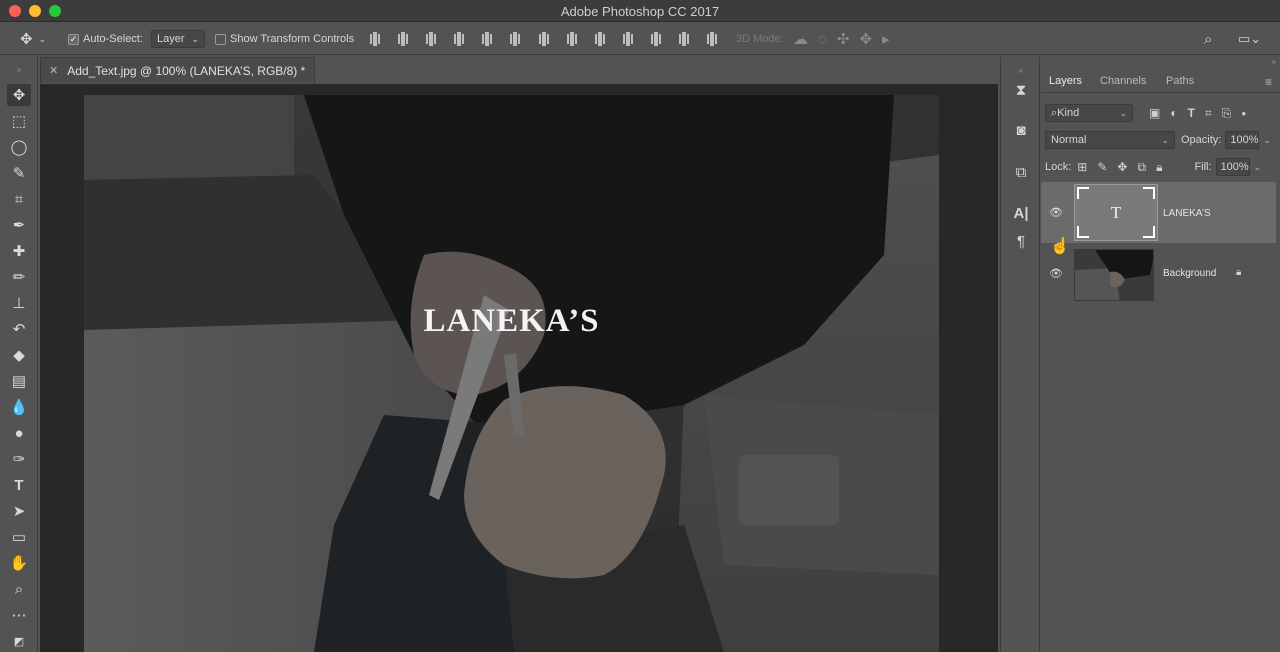  I want to click on 3d-orbit-icon: ☁, so click(800, 39).